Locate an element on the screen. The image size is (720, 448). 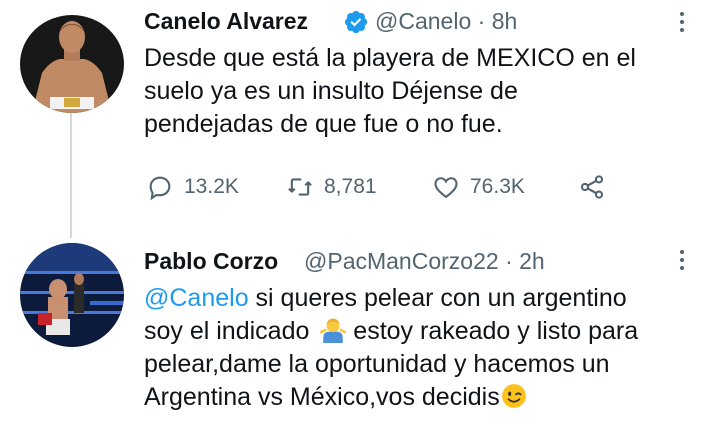
reply-text-line: Argentina vs México,vos decidis is located at coordinates (391, 397).